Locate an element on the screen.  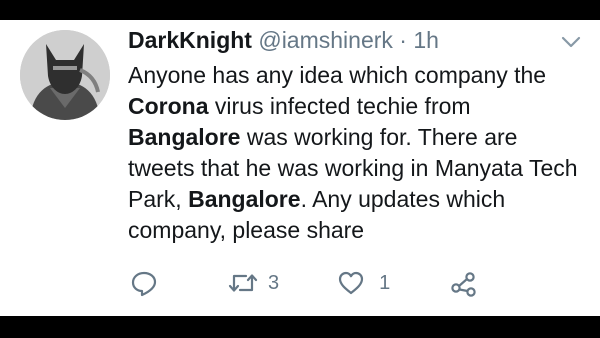
share-icon is located at coordinates (463, 284).